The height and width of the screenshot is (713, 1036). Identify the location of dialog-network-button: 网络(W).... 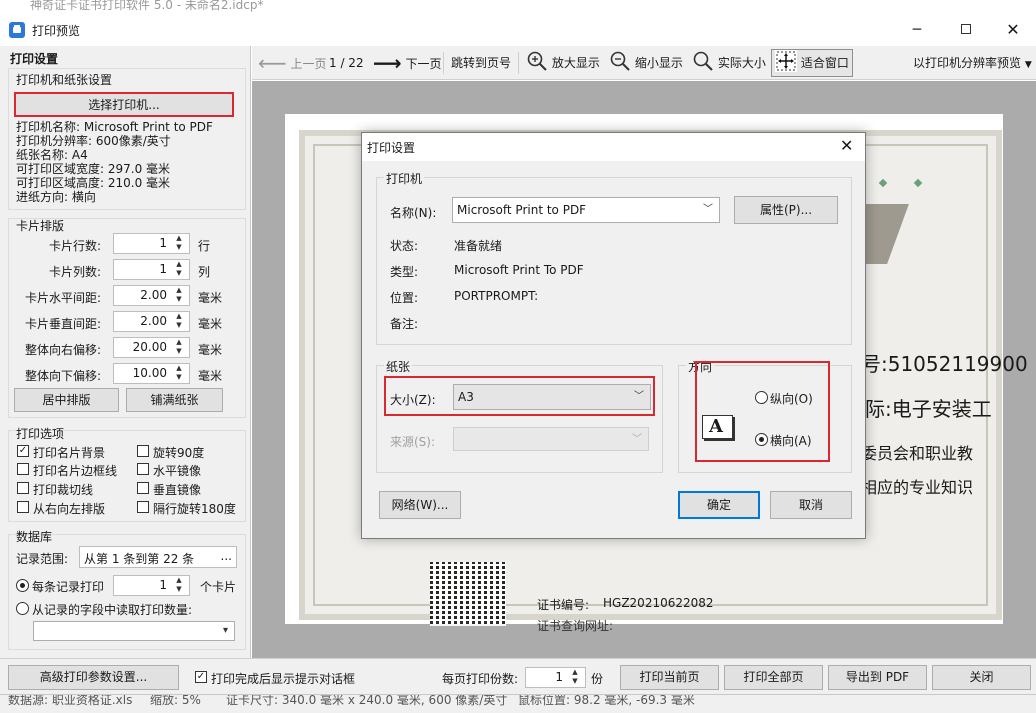
(420, 505).